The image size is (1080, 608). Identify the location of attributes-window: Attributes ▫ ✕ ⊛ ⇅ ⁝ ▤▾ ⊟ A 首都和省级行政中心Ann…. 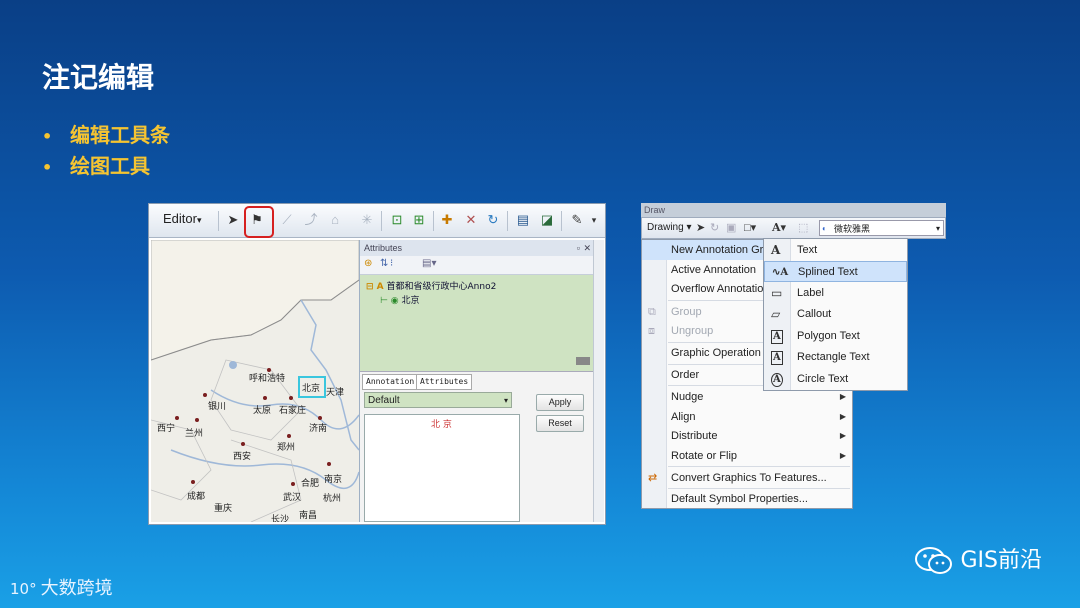
(476, 381).